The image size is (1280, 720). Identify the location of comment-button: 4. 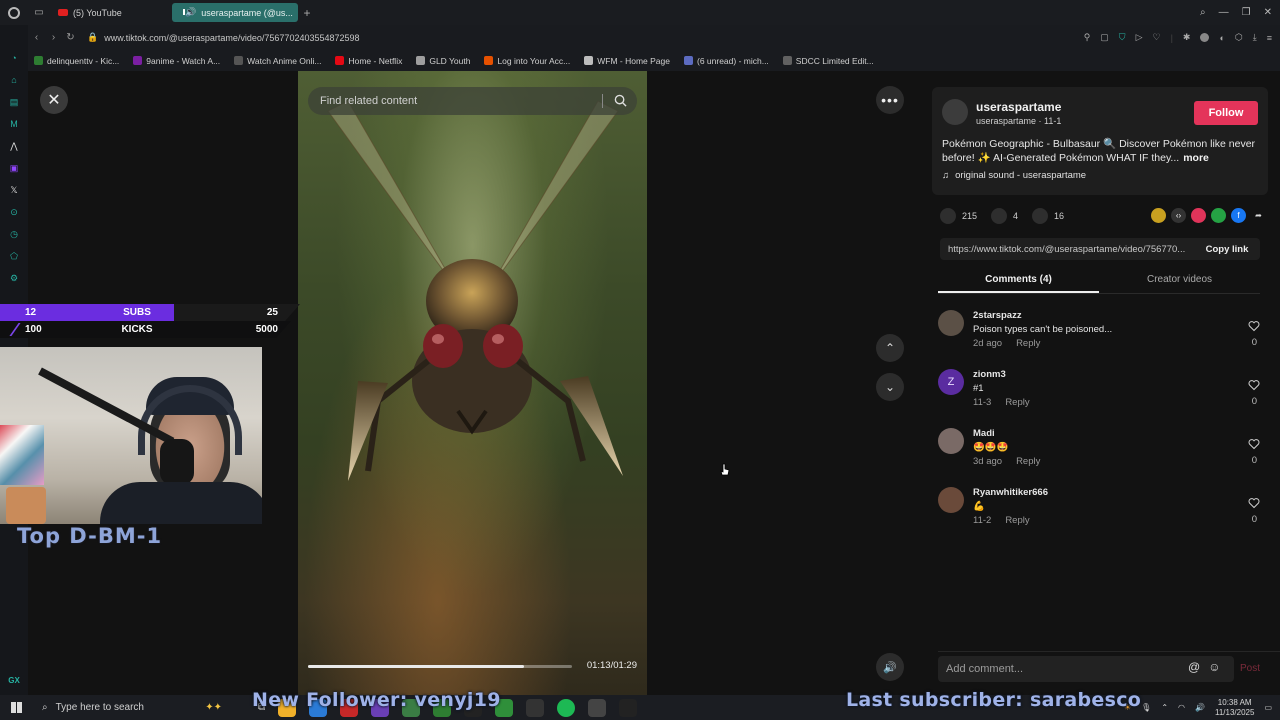
(1004, 216).